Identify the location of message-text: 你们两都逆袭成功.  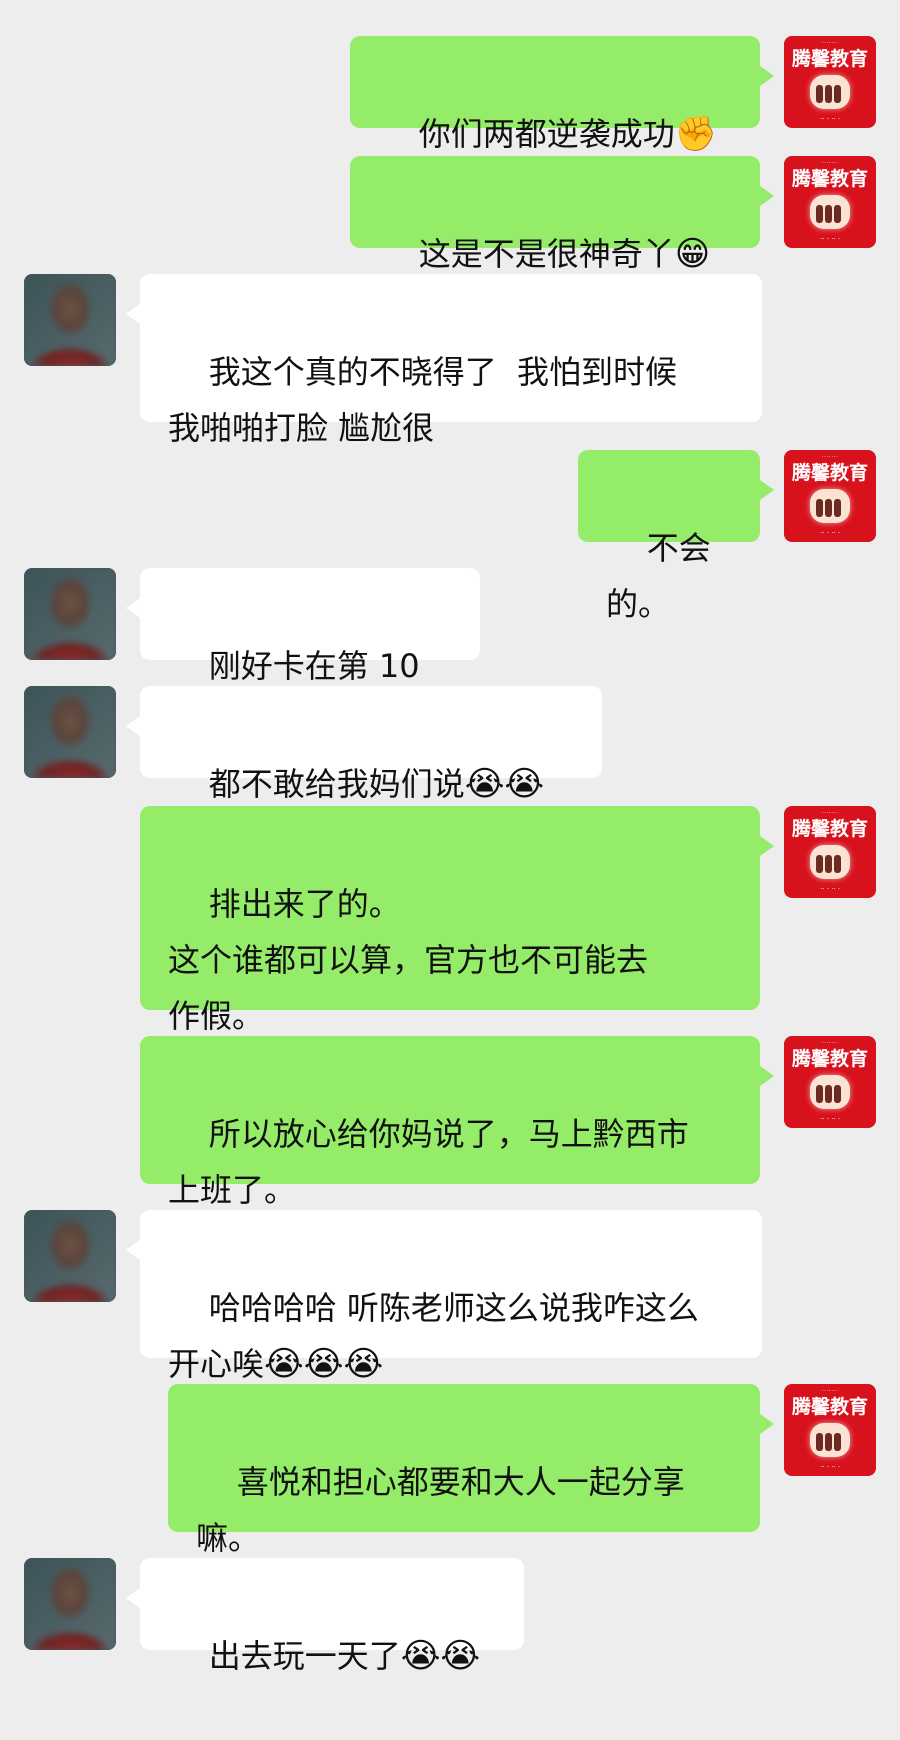
(546, 134).